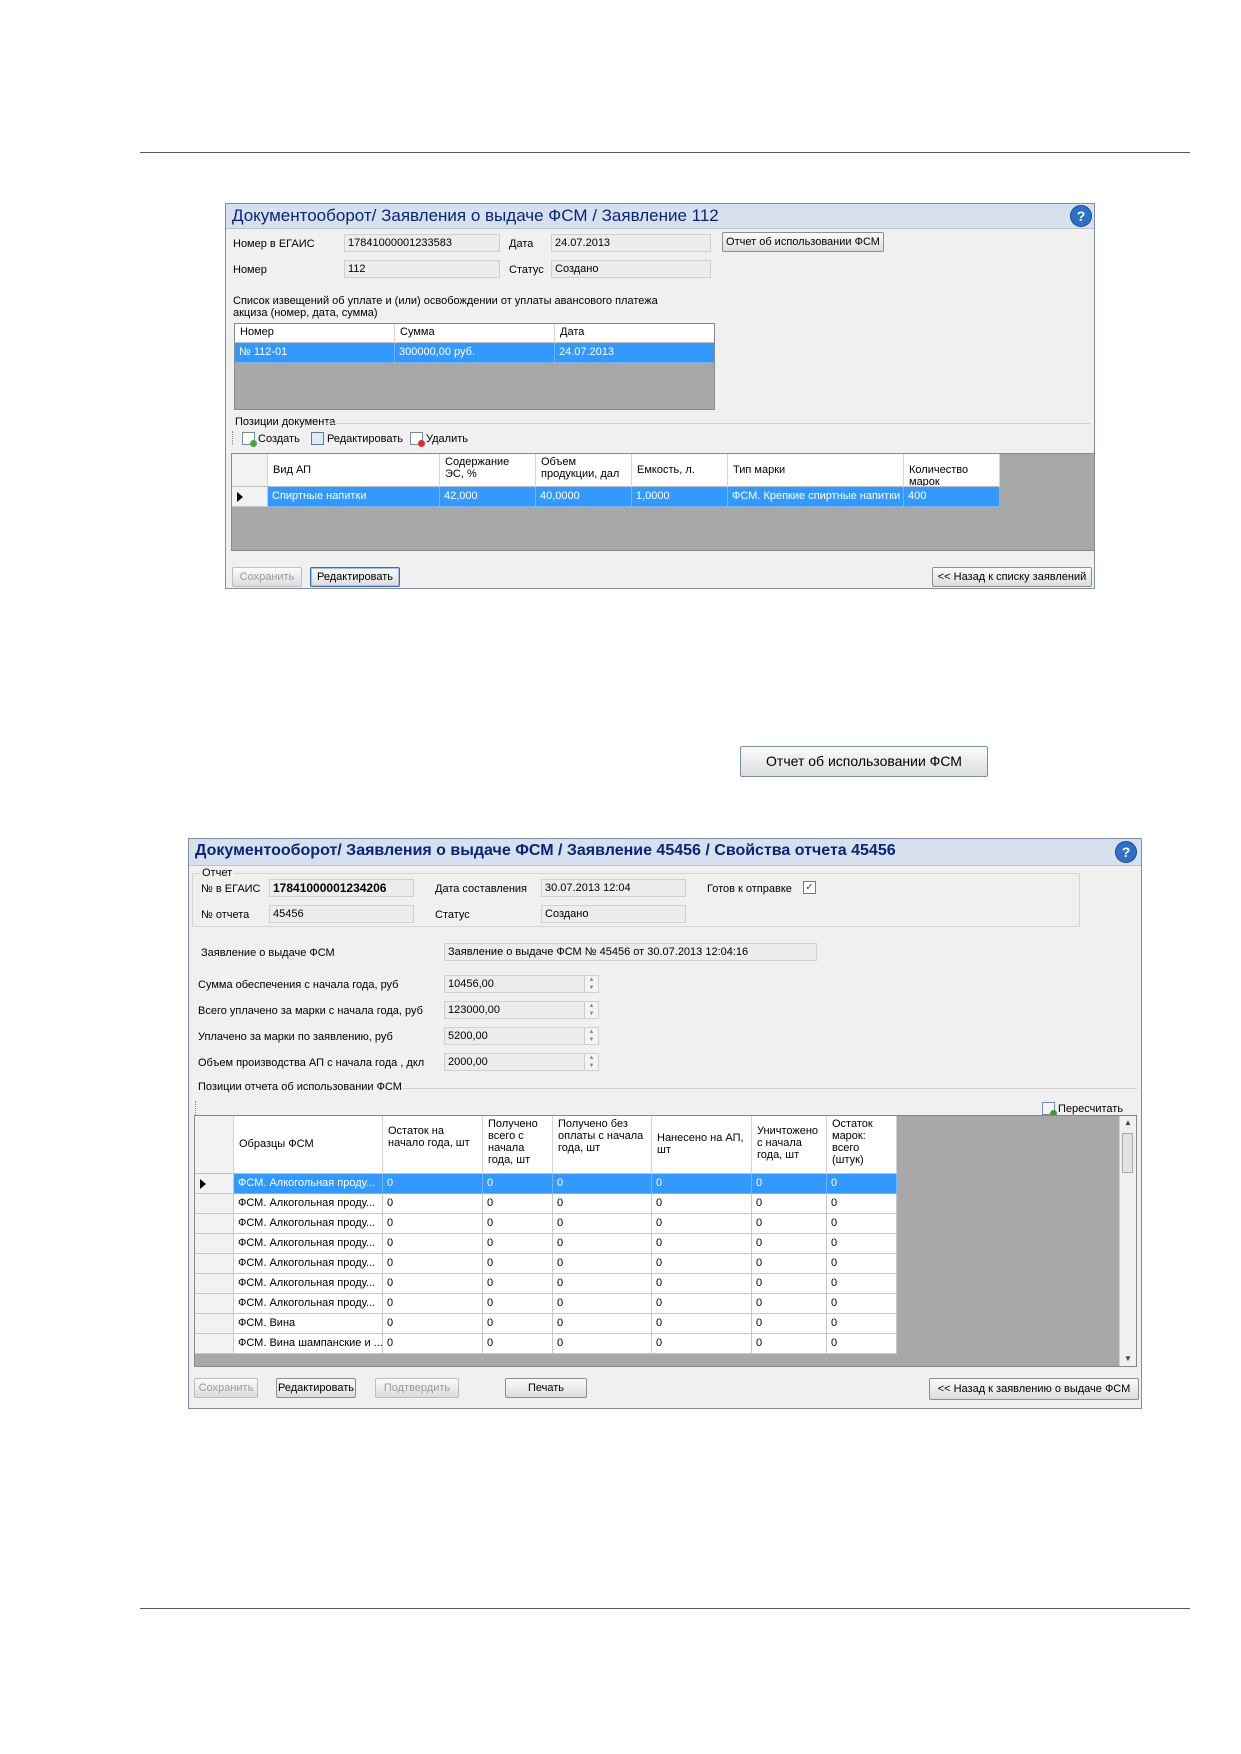  I want to click on recalculate-label: Пересчитать, so click(1091, 1109).